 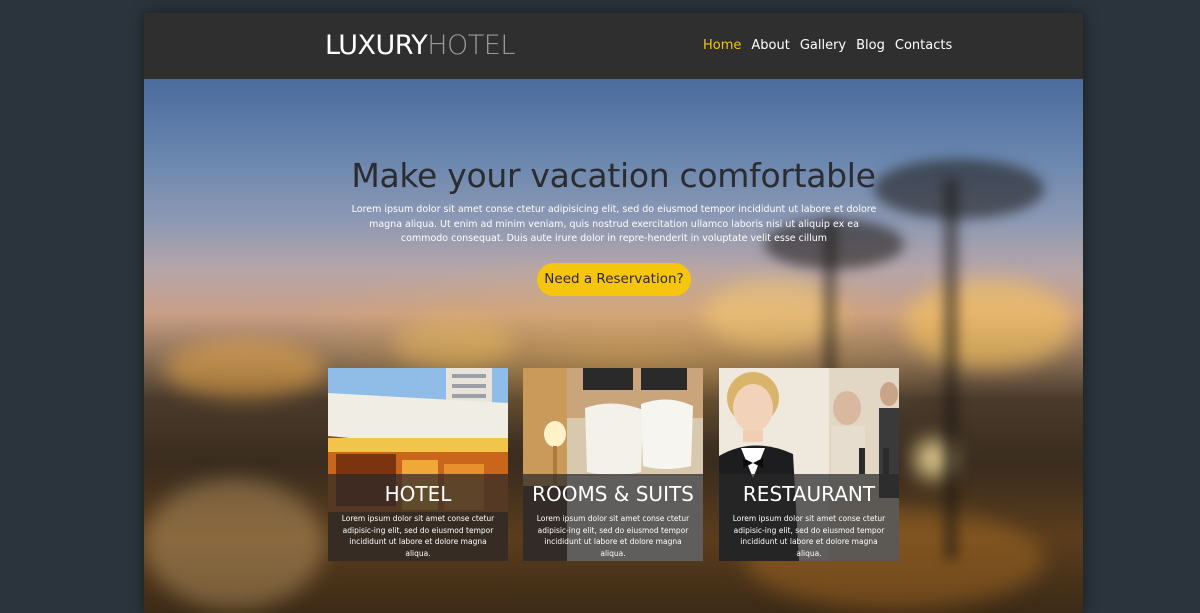 I want to click on main-nav: Home About Gallery Blog Contacts, so click(x=827, y=46).